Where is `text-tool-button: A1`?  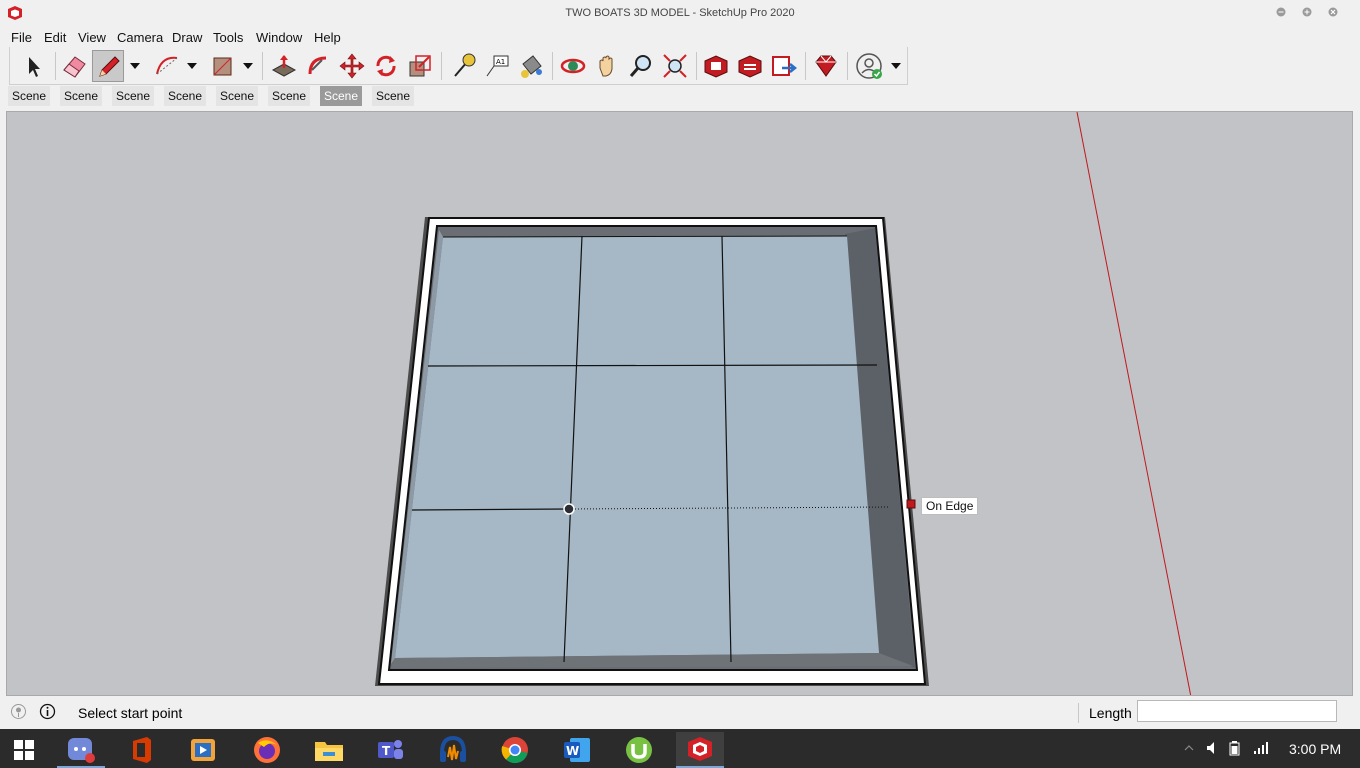 text-tool-button: A1 is located at coordinates (497, 66).